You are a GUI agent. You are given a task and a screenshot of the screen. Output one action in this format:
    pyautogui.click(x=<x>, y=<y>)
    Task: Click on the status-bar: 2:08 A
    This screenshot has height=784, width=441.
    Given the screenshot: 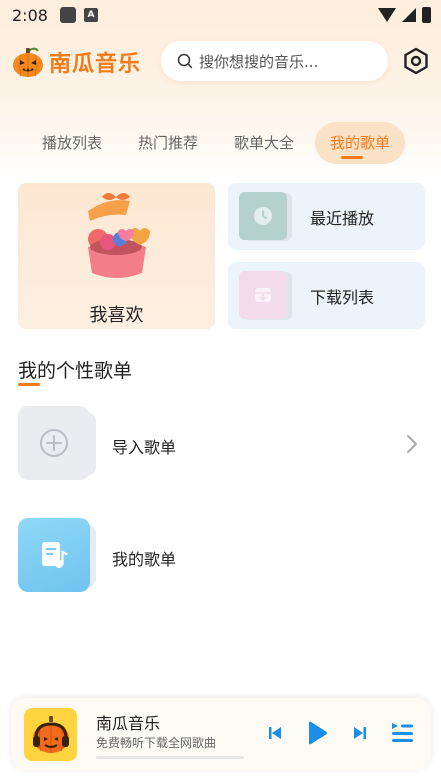 What is the action you would take?
    pyautogui.click(x=220, y=15)
    